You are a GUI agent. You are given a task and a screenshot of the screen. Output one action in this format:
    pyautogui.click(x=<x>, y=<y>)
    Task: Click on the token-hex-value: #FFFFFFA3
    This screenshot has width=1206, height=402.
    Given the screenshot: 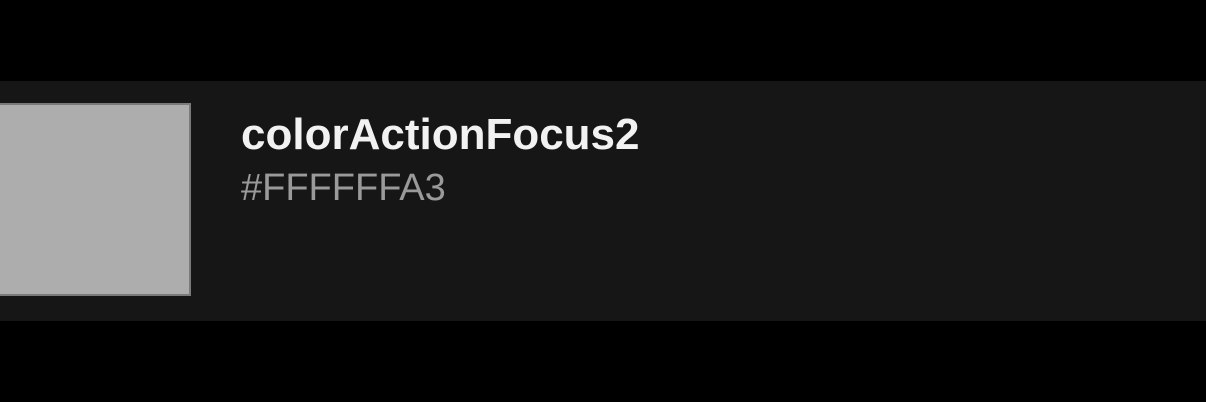 What is the action you would take?
    pyautogui.click(x=343, y=188)
    